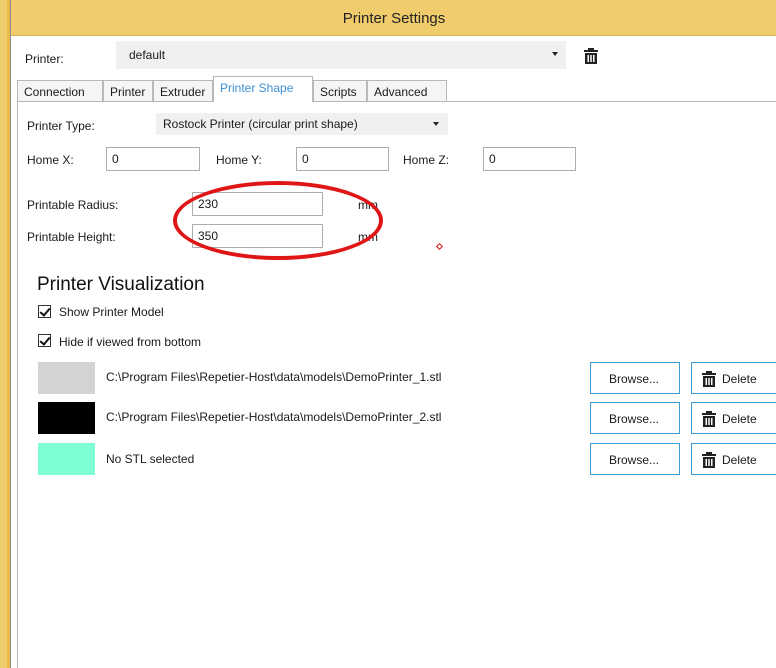 This screenshot has width=776, height=668. Describe the element at coordinates (50, 160) in the screenshot. I see `home-x-label: Home X:` at that location.